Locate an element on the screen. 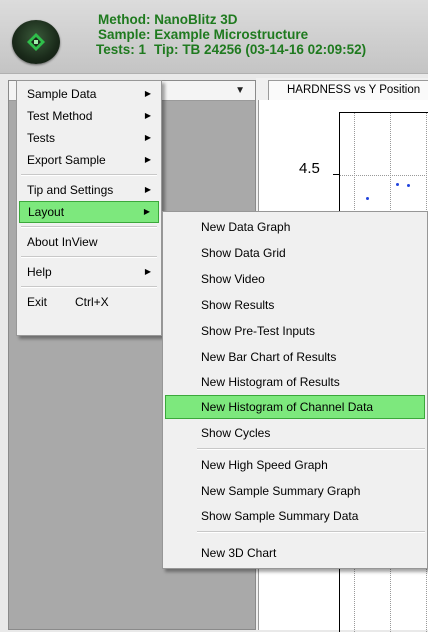  submenu-item-show-data-grid: Show Data Grid is located at coordinates (295, 253).